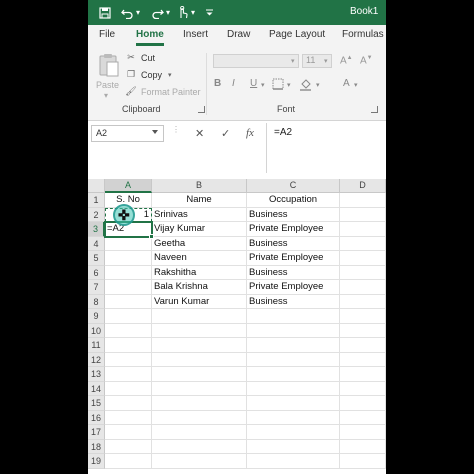  Describe the element at coordinates (199, 446) in the screenshot. I see `cell-b18` at that location.